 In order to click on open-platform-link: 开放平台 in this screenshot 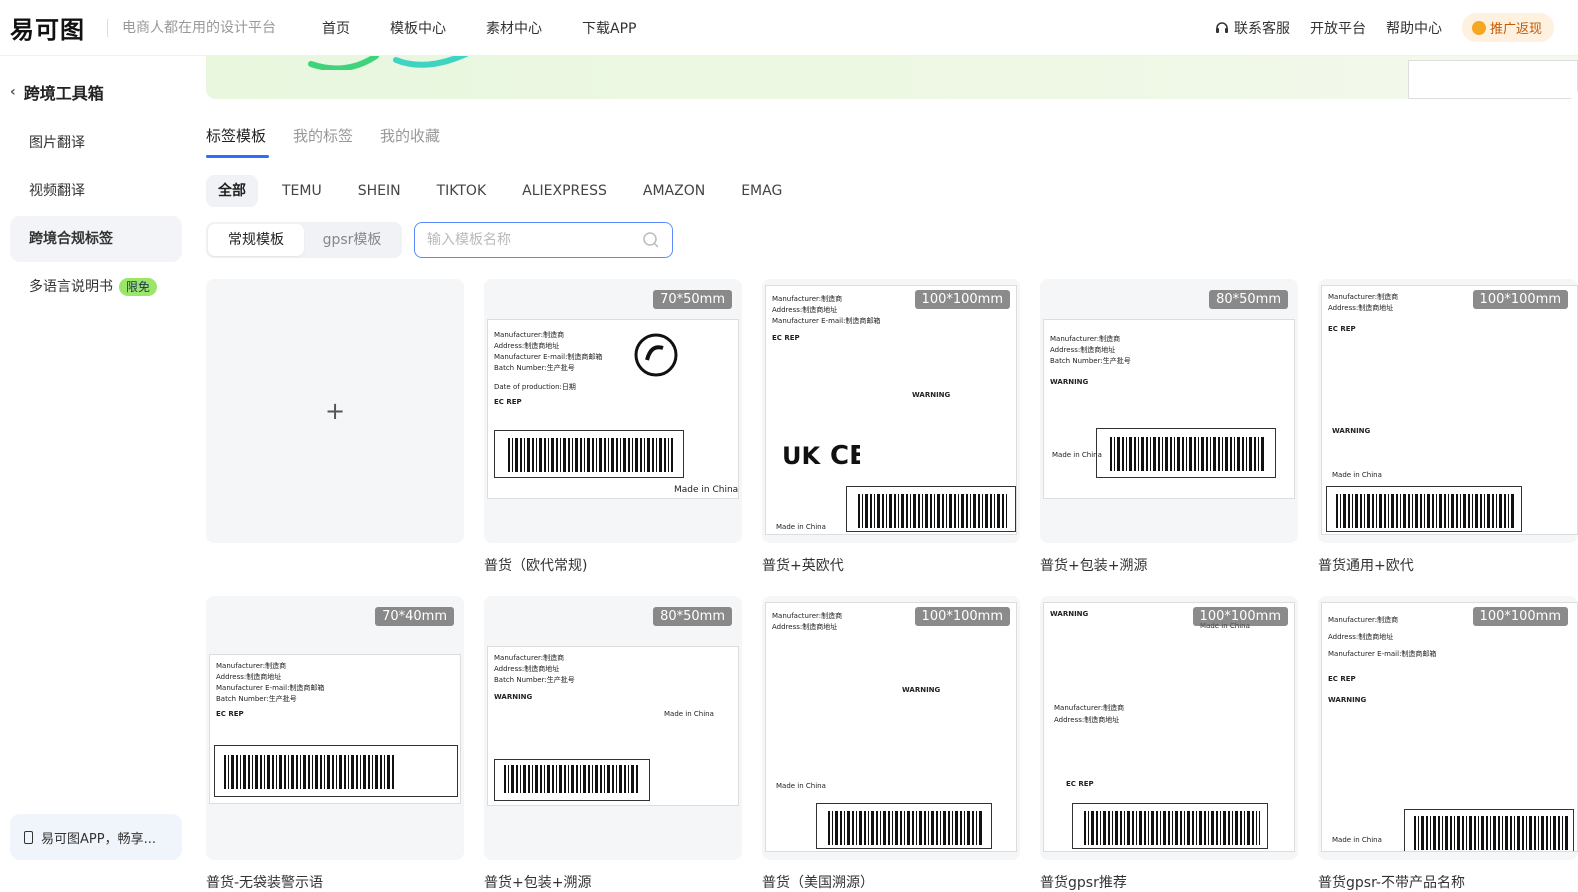, I will do `click(1338, 28)`.